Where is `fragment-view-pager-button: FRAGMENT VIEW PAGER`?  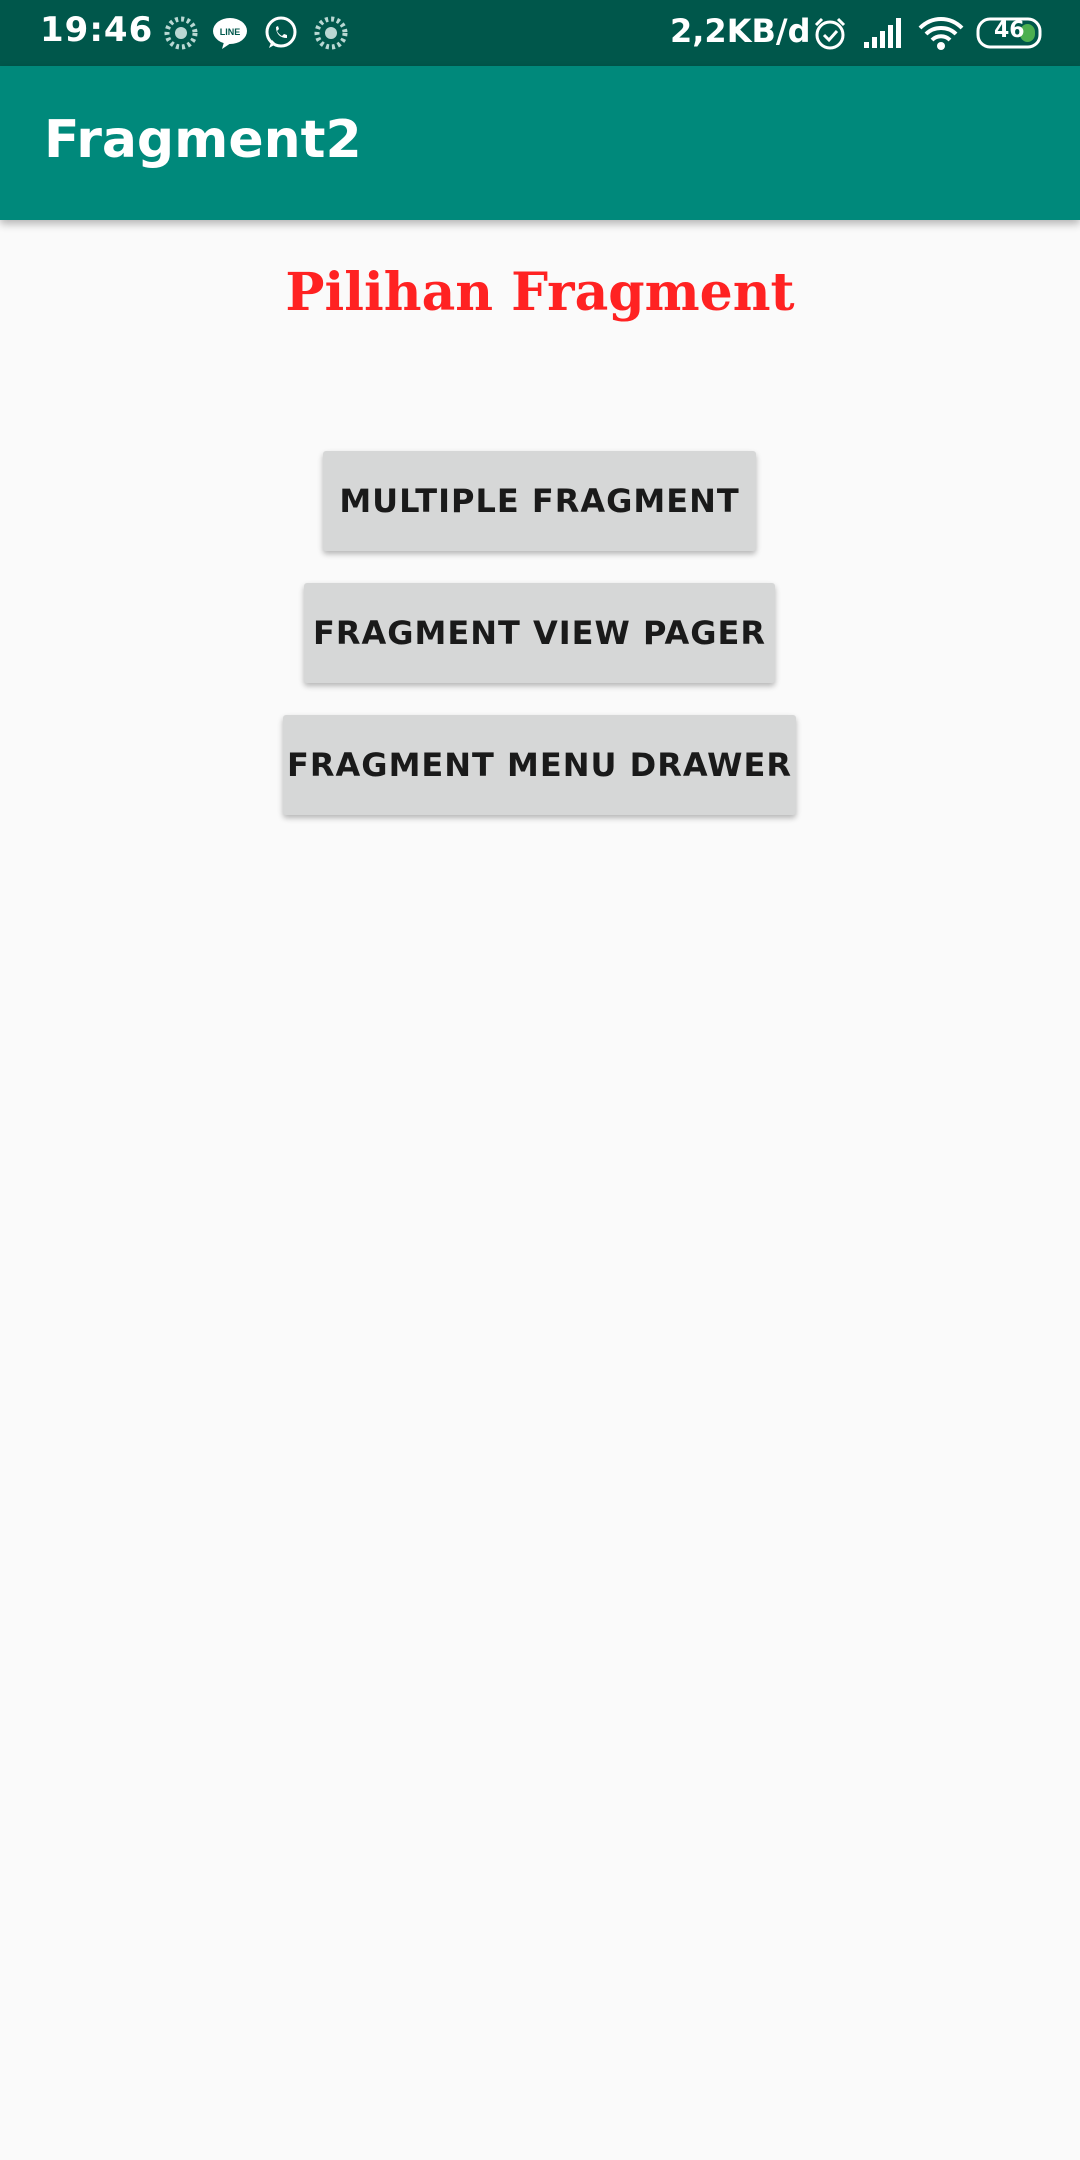
fragment-view-pager-button: FRAGMENT VIEW PAGER is located at coordinates (539, 633).